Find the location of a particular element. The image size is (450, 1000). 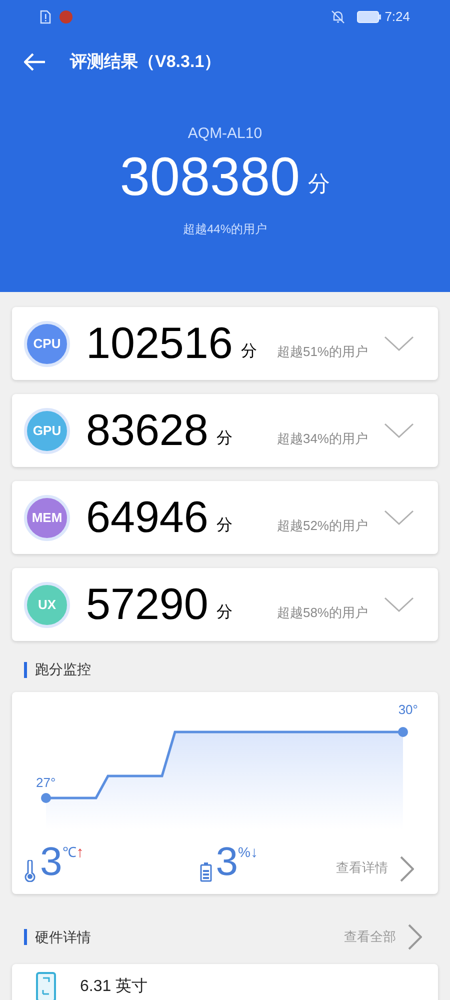

sim-alert-icon is located at coordinates (45, 17).